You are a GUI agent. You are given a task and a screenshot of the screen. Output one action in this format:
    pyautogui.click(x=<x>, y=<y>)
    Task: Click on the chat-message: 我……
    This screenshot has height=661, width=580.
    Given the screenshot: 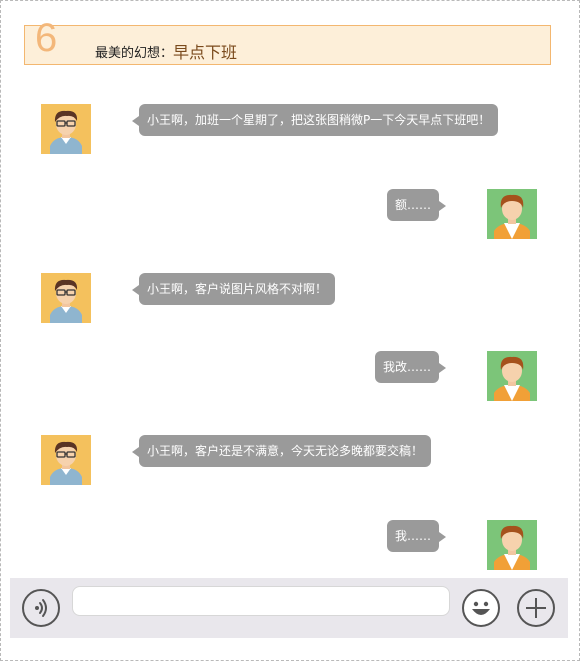 What is the action you would take?
    pyautogui.click(x=290, y=546)
    